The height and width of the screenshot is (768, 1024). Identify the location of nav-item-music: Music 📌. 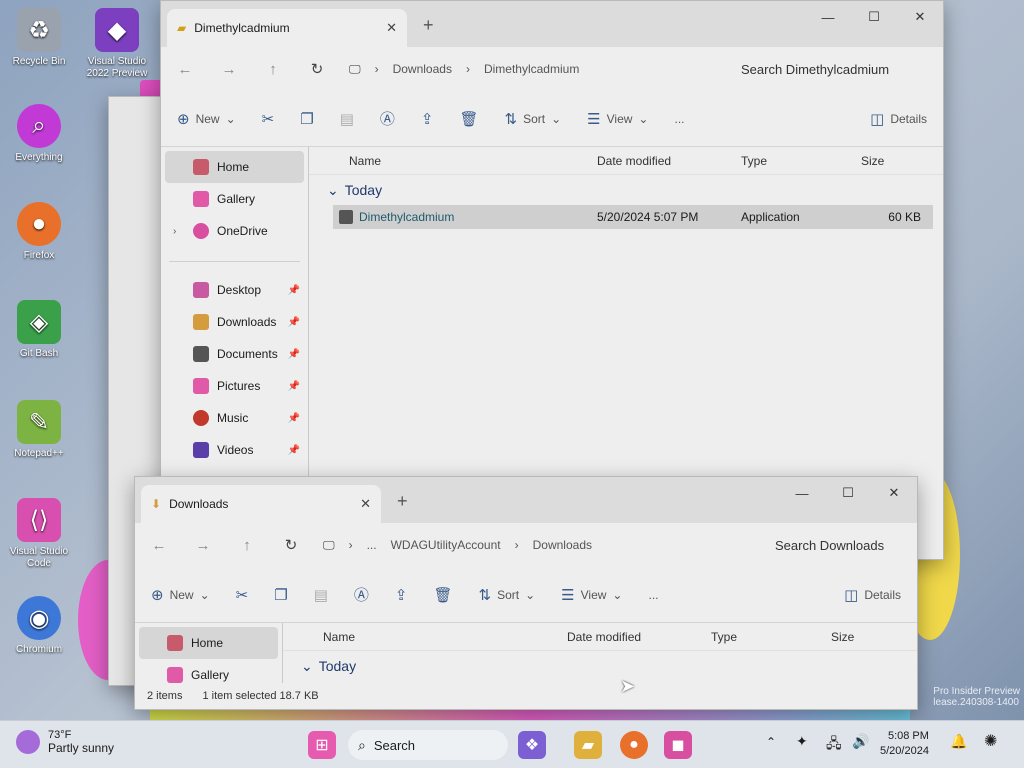
(234, 418).